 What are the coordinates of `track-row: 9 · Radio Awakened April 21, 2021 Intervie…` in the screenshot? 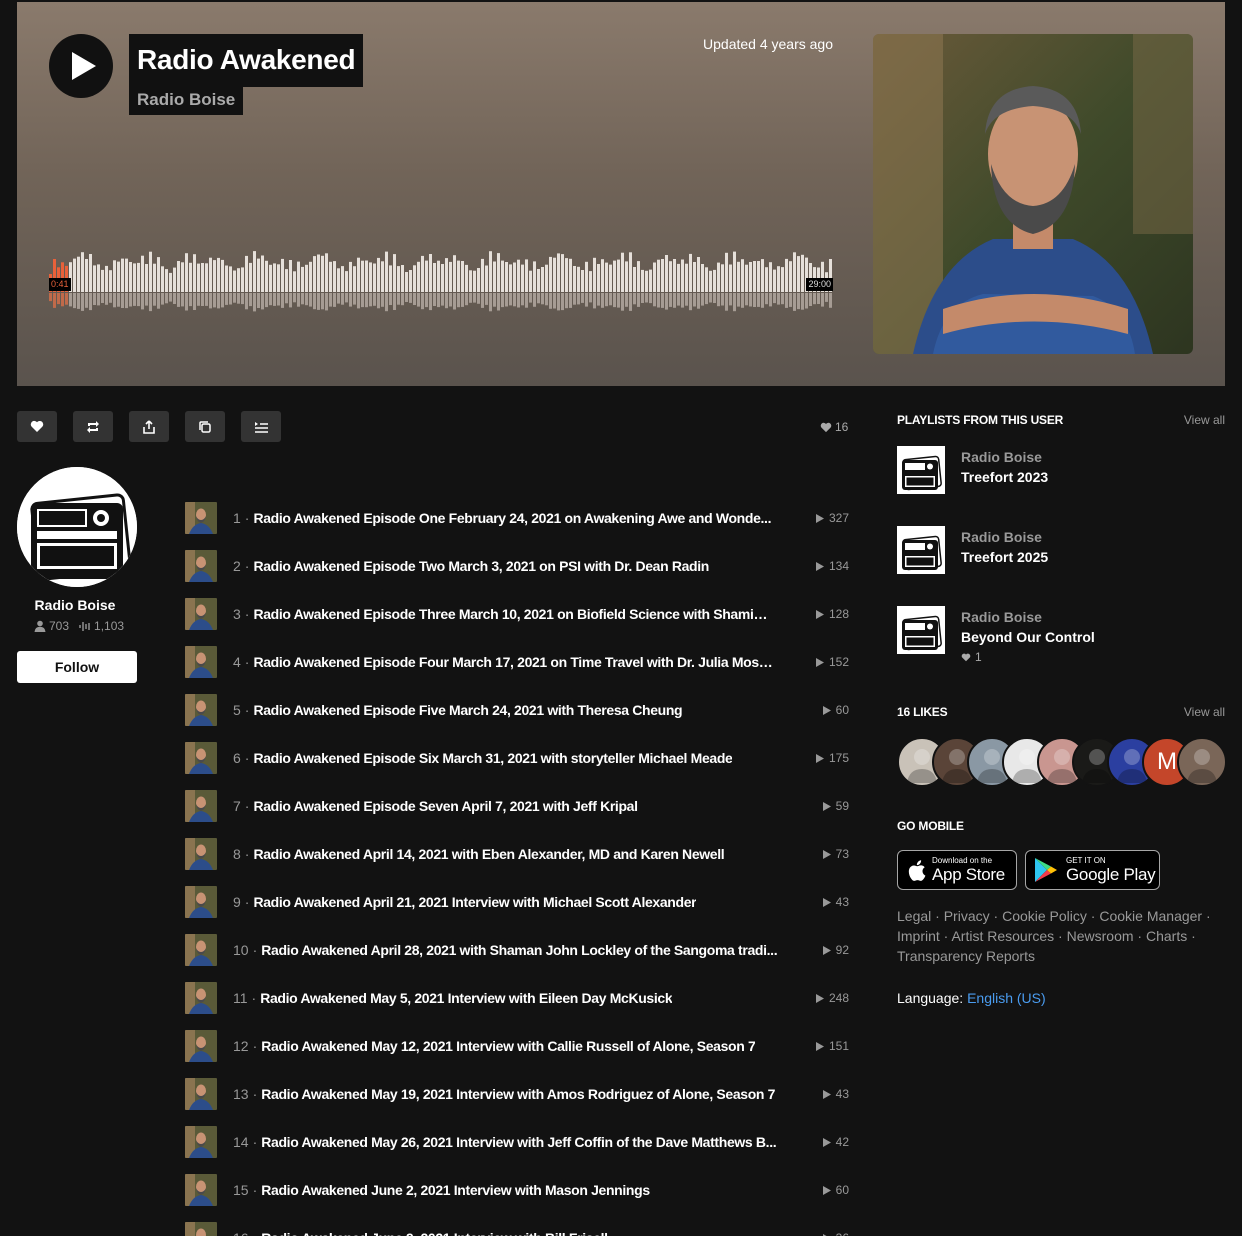 It's located at (517, 910).